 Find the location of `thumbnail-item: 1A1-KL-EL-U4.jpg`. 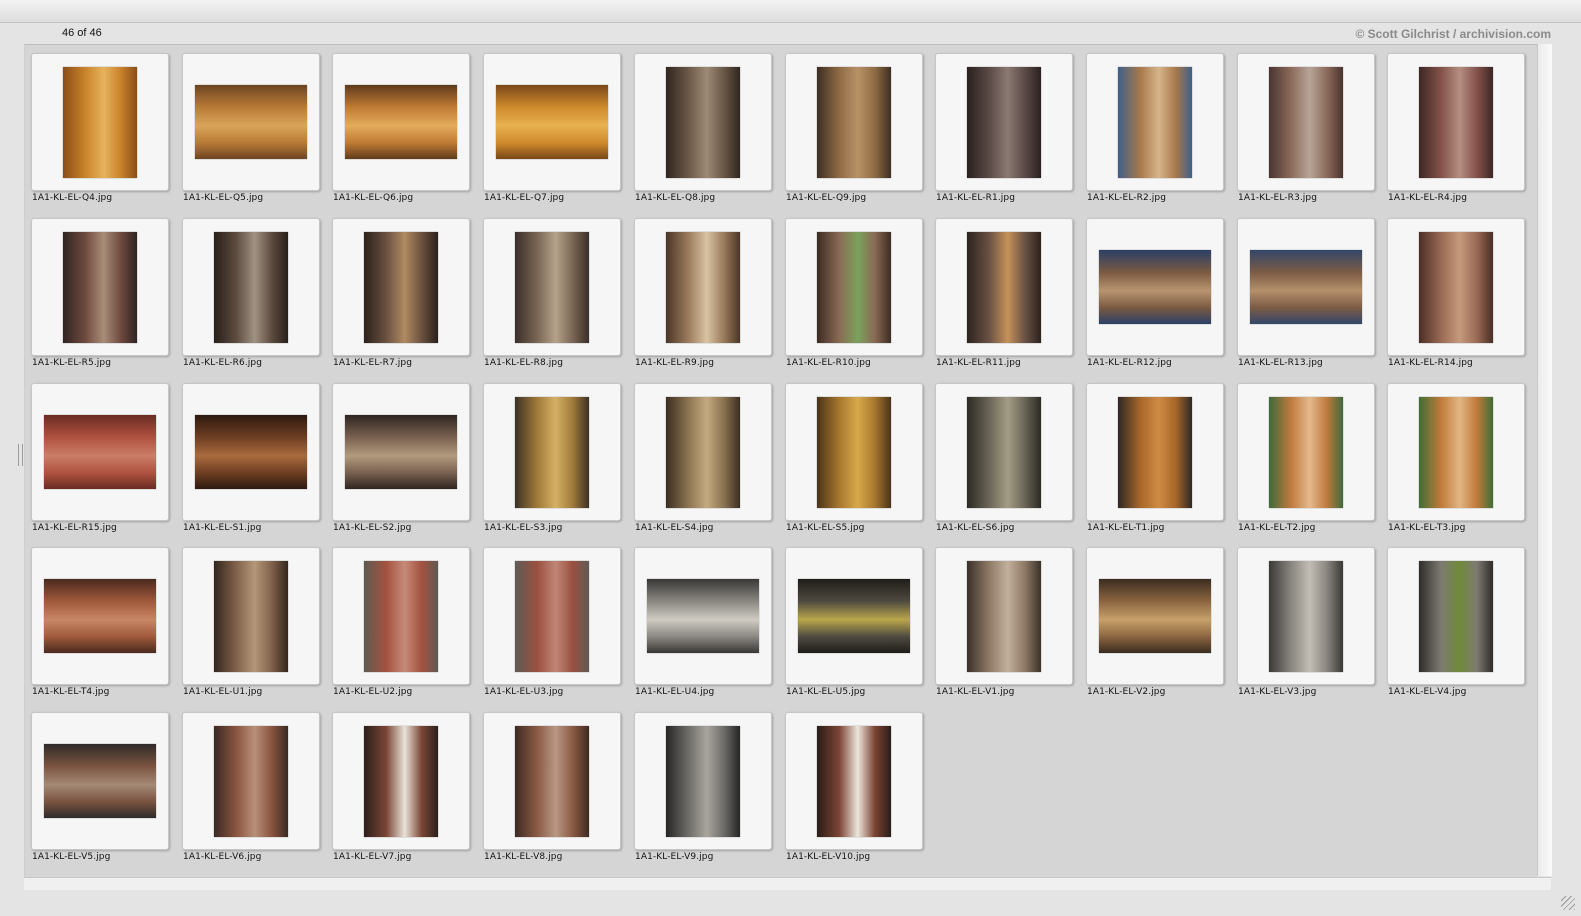

thumbnail-item: 1A1-KL-EL-U4.jpg is located at coordinates (703, 629).